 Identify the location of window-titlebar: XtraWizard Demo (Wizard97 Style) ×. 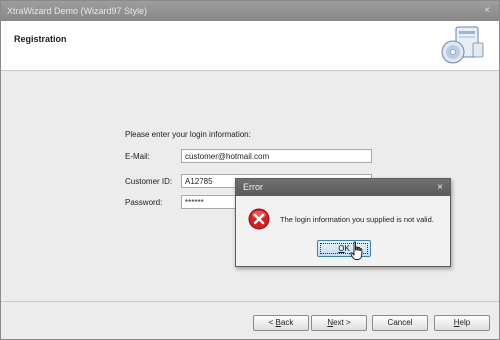
(250, 11).